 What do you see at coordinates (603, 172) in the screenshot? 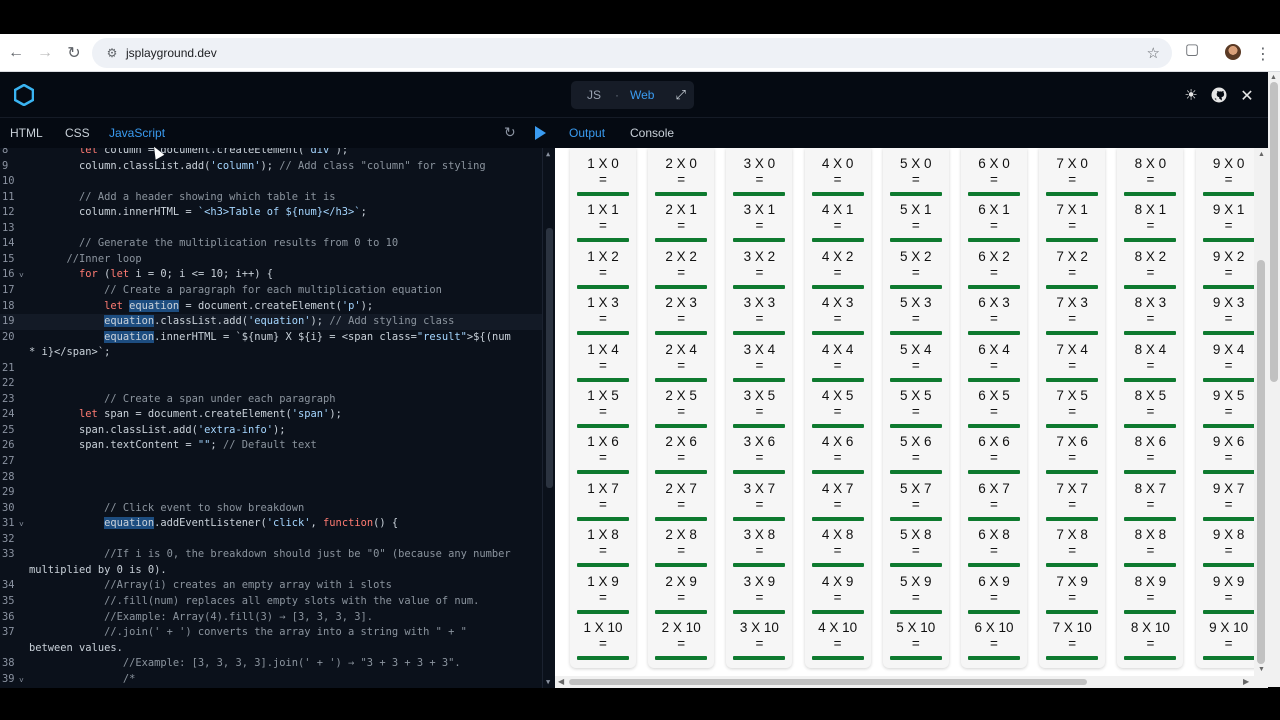
I see `equation: 1 X 0 =` at bounding box center [603, 172].